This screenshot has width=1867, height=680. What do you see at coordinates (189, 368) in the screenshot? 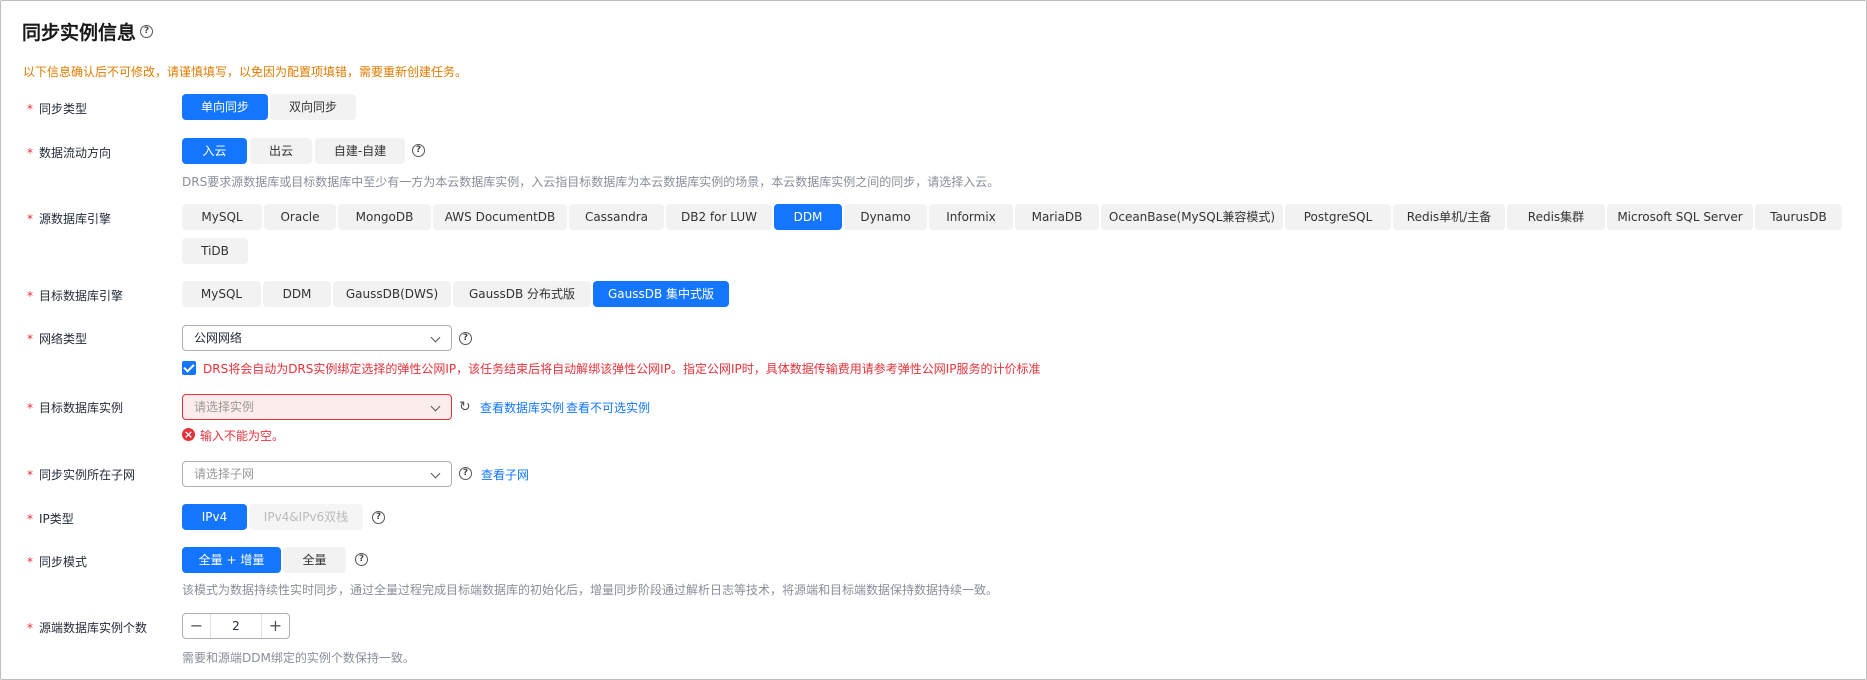
I see `eip-auto-bind-checkbox` at bounding box center [189, 368].